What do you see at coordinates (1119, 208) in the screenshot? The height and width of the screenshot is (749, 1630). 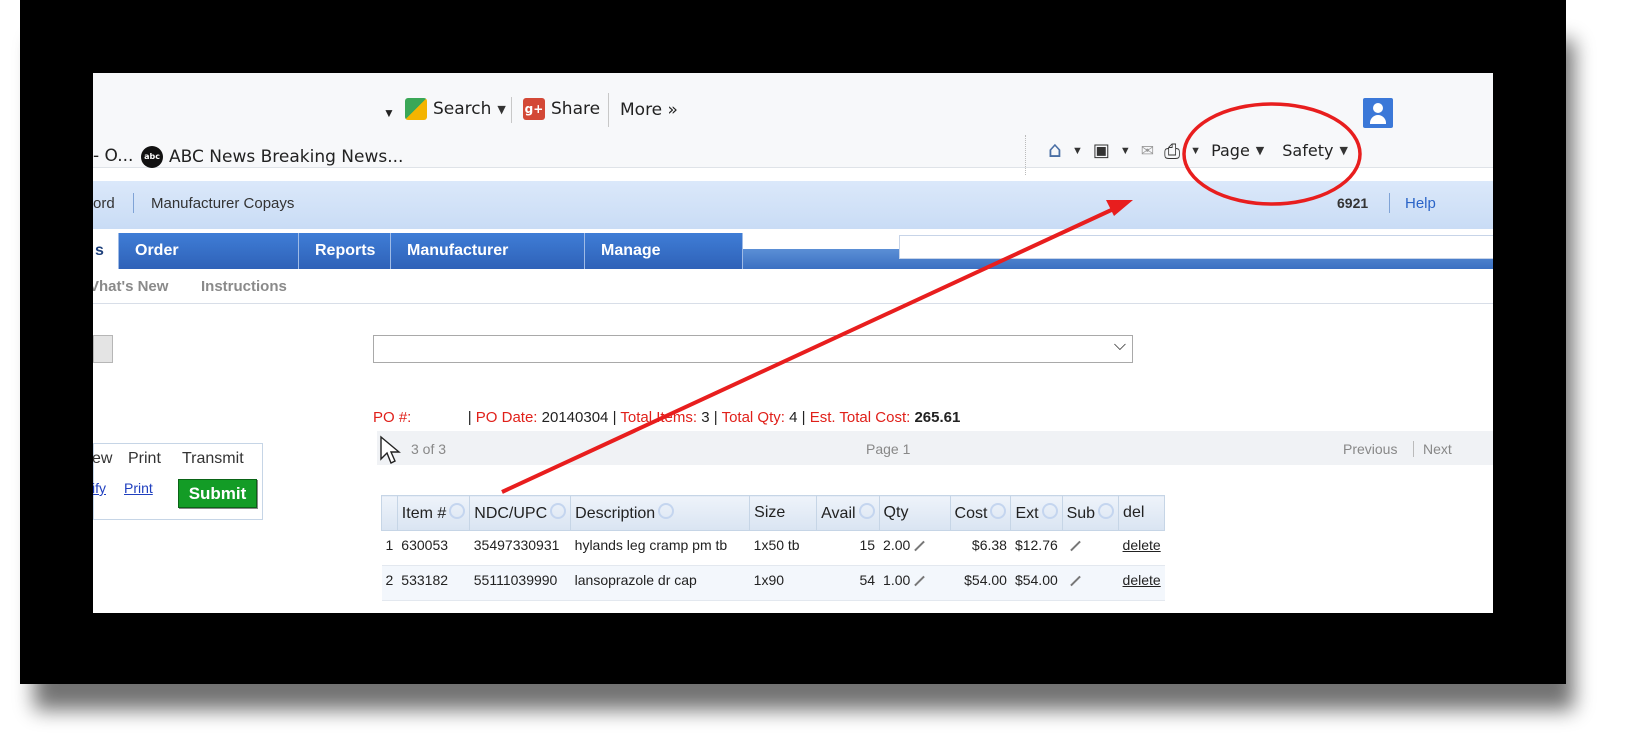 I see `annotation-arrow-head` at bounding box center [1119, 208].